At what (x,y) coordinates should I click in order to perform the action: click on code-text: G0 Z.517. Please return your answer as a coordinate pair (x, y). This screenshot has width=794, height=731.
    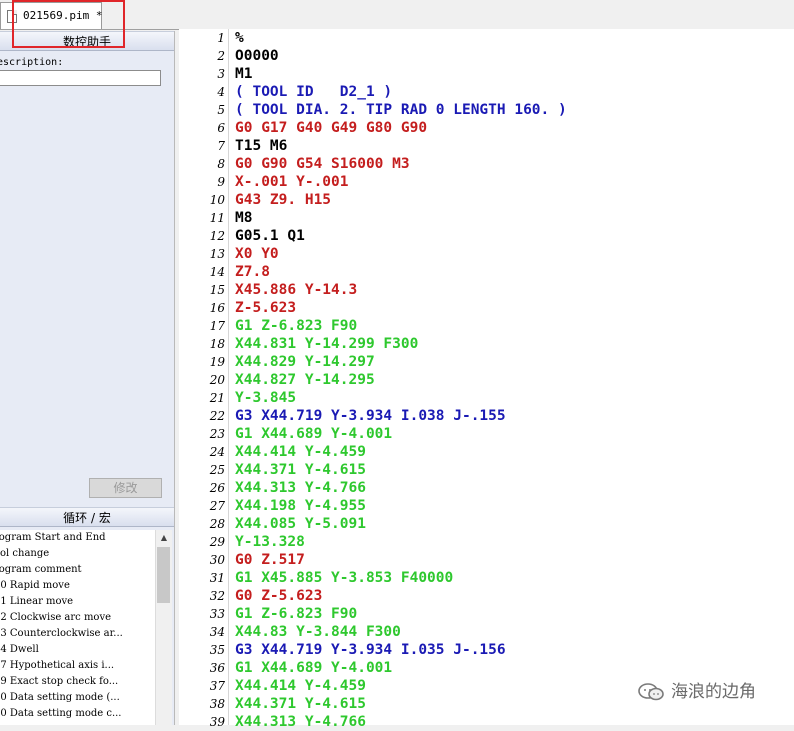
    Looking at the image, I should click on (270, 560).